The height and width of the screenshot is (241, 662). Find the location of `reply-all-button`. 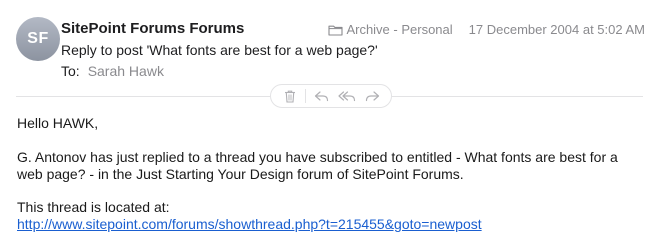

reply-all-button is located at coordinates (347, 96).